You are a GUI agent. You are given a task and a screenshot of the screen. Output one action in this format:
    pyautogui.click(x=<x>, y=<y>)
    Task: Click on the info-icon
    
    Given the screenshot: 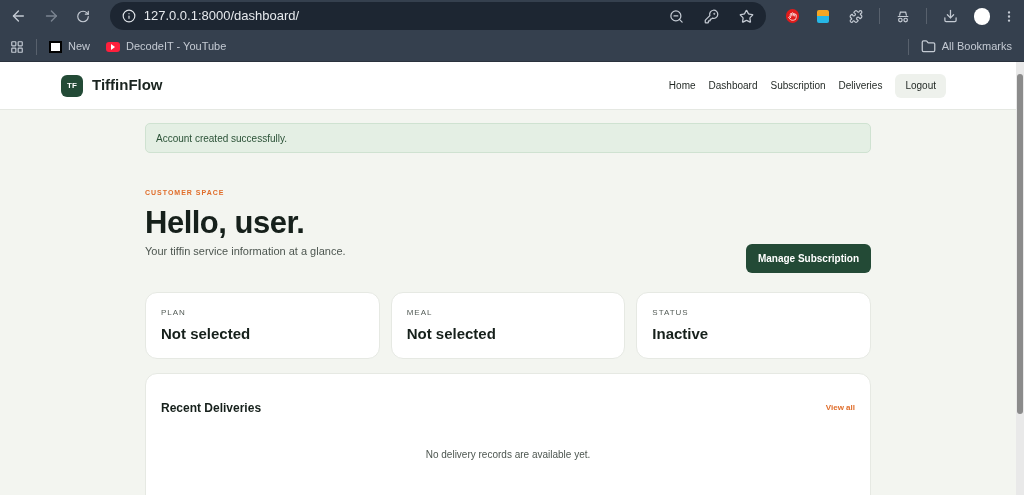 What is the action you would take?
    pyautogui.click(x=128, y=16)
    